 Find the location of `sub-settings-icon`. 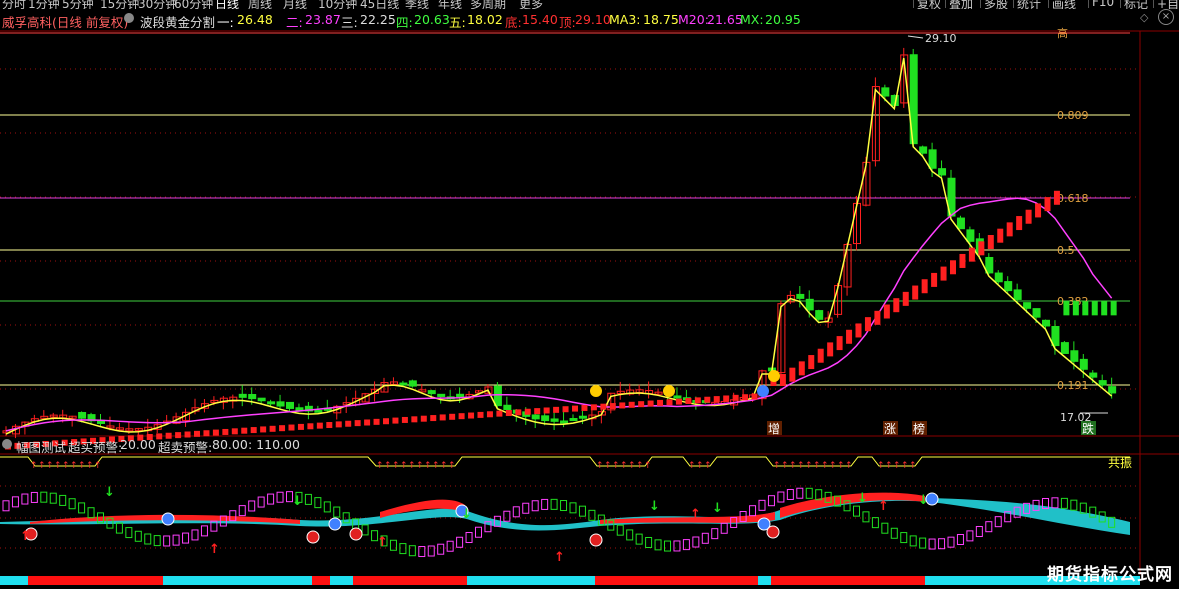

sub-settings-icon is located at coordinates (7, 444).